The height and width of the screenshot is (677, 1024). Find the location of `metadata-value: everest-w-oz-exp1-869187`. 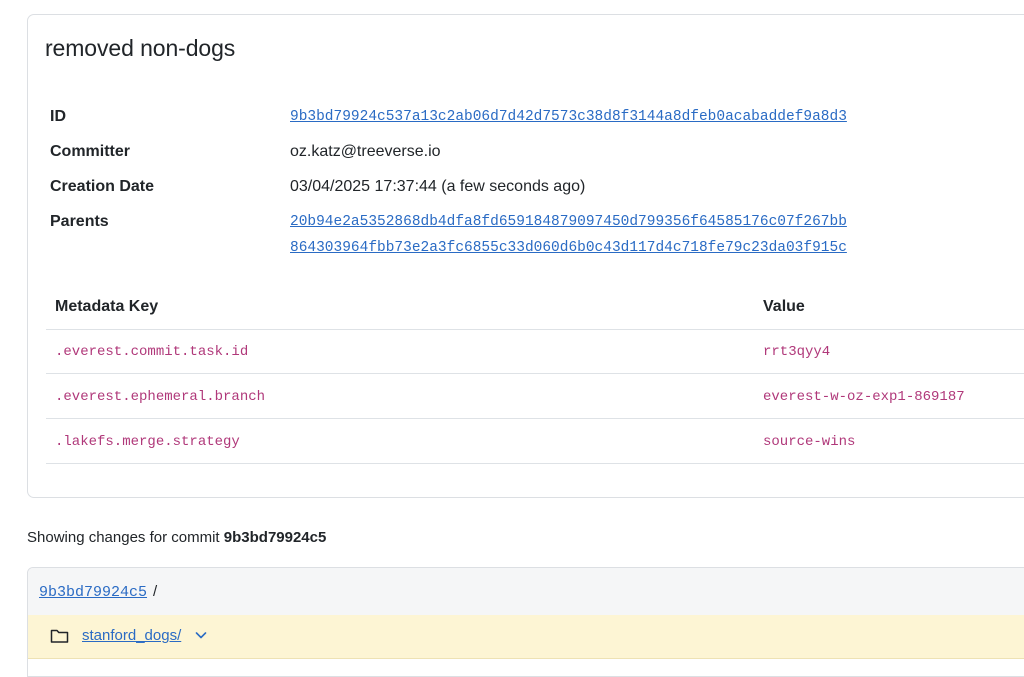

metadata-value: everest-w-oz-exp1-869187 is located at coordinates (864, 397).